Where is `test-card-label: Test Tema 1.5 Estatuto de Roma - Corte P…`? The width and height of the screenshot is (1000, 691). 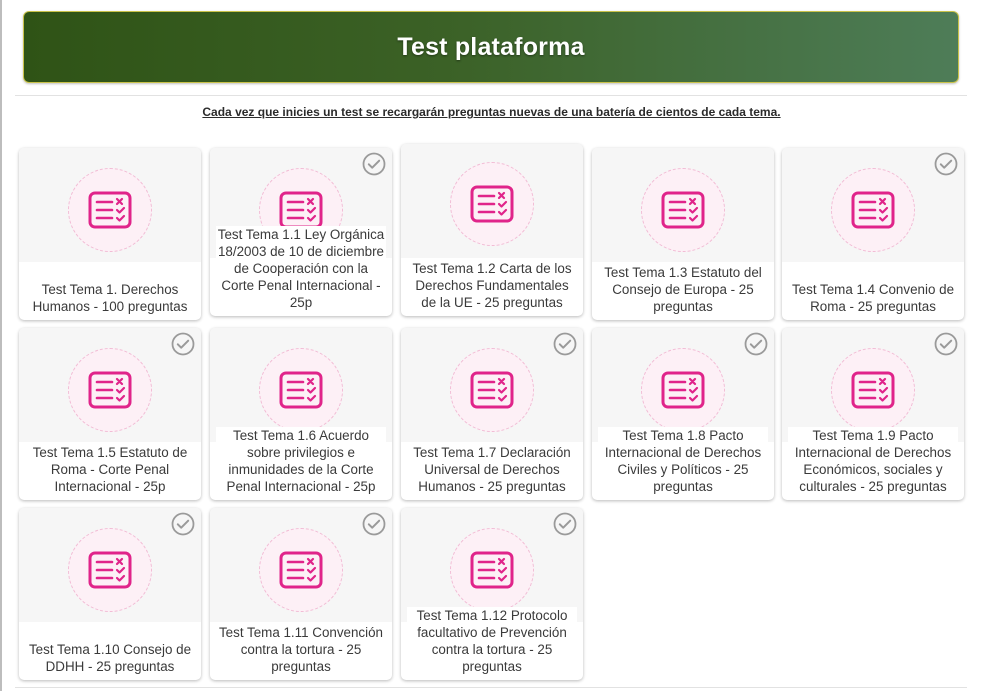 test-card-label: Test Tema 1.5 Estatuto de Roma - Corte P… is located at coordinates (110, 469).